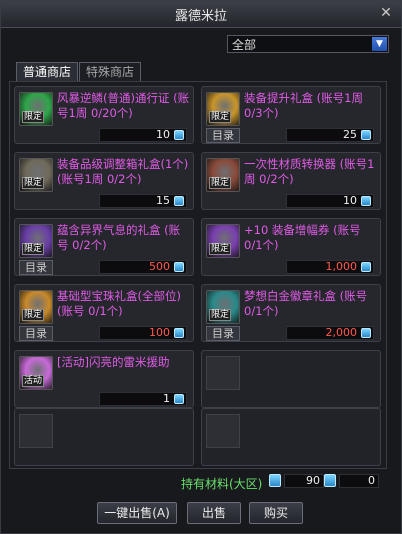 Image resolution: width=402 pixels, height=534 pixels. Describe the element at coordinates (36, 175) in the screenshot. I see `equipment-box-icon: 限定` at that location.